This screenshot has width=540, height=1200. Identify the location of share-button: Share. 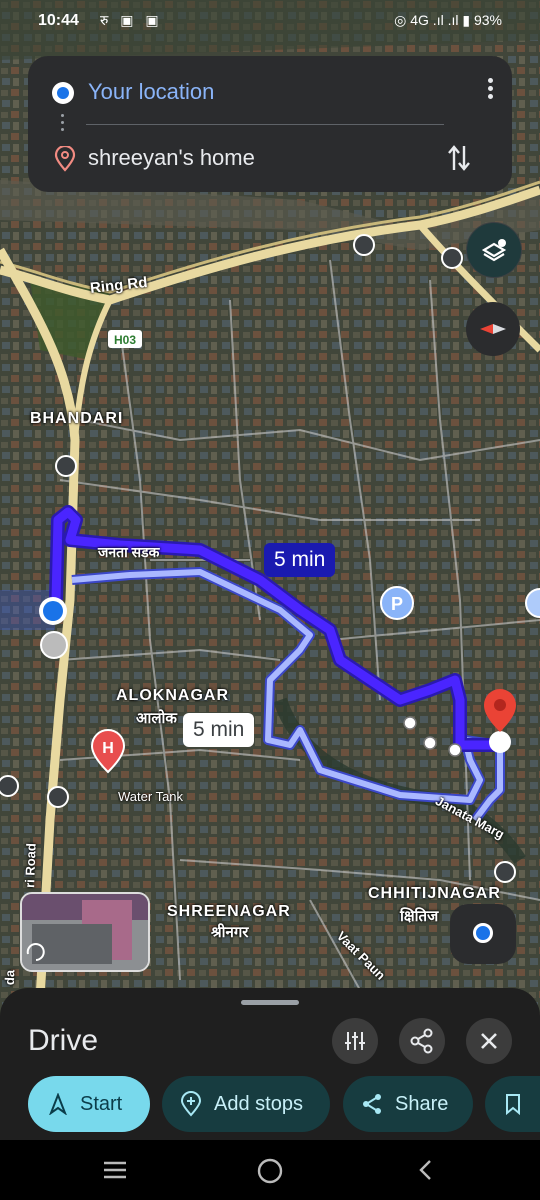
(408, 1104).